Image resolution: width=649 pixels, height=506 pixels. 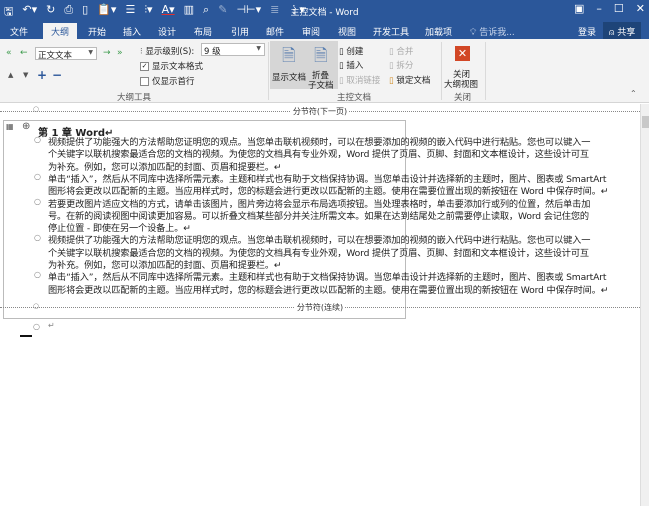 What do you see at coordinates (391, 52) in the screenshot?
I see `merge-icon: ▯` at bounding box center [391, 52].